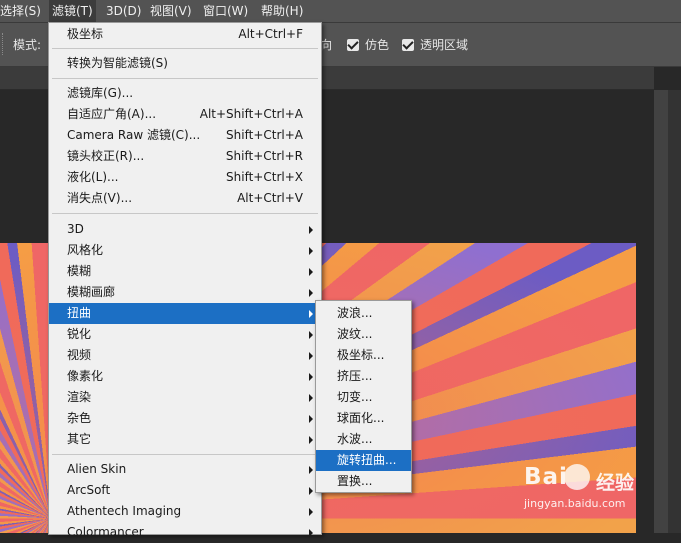 Image resolution: width=681 pixels, height=543 pixels. I want to click on menu-item-last-filter: 极坐标 Alt+Ctrl+F, so click(185, 34).